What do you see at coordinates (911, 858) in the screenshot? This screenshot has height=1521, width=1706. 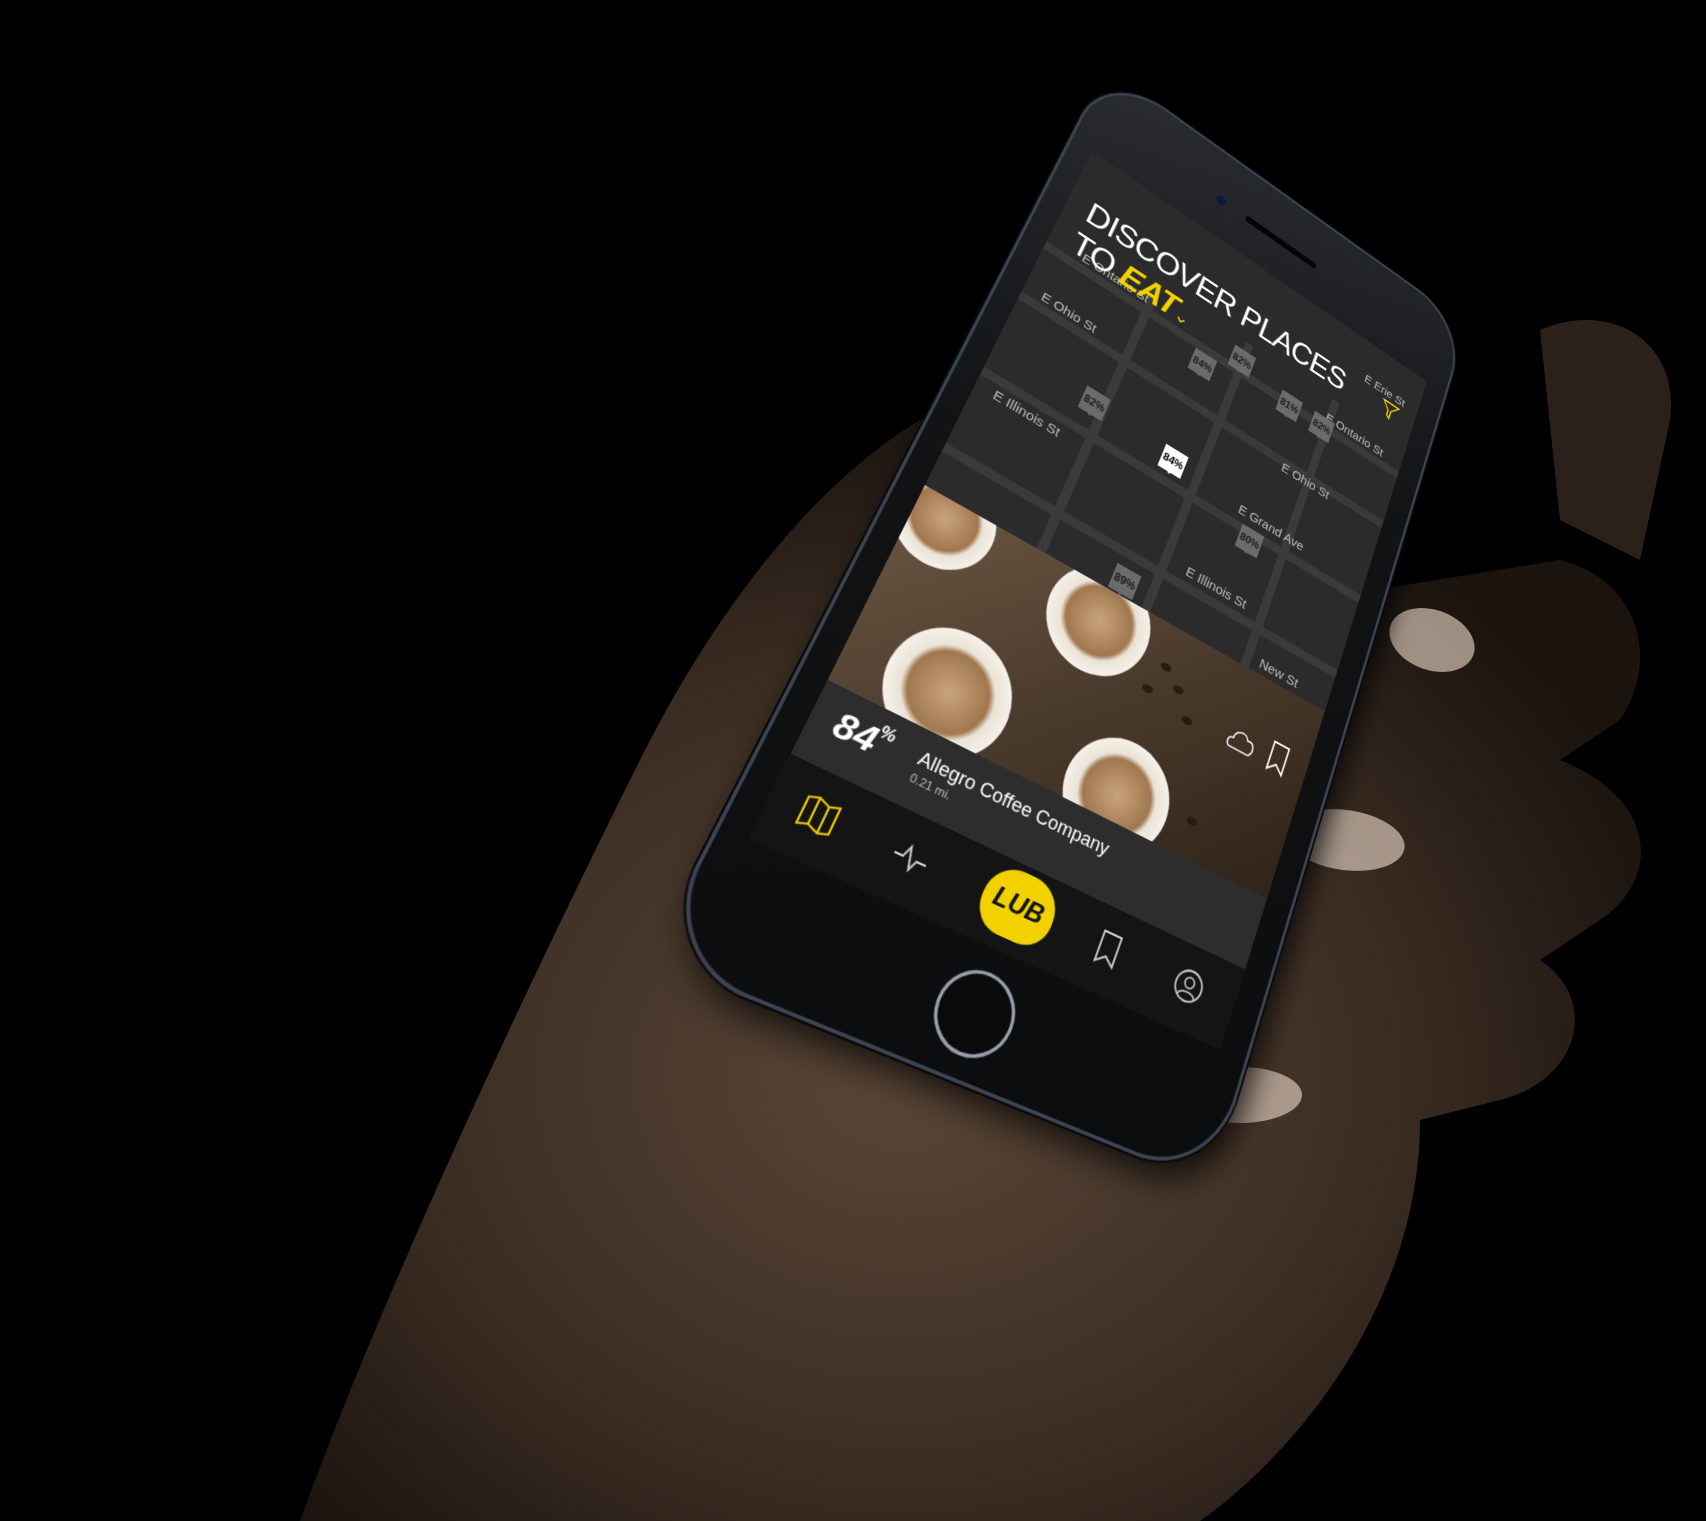 I see `activity-icon` at bounding box center [911, 858].